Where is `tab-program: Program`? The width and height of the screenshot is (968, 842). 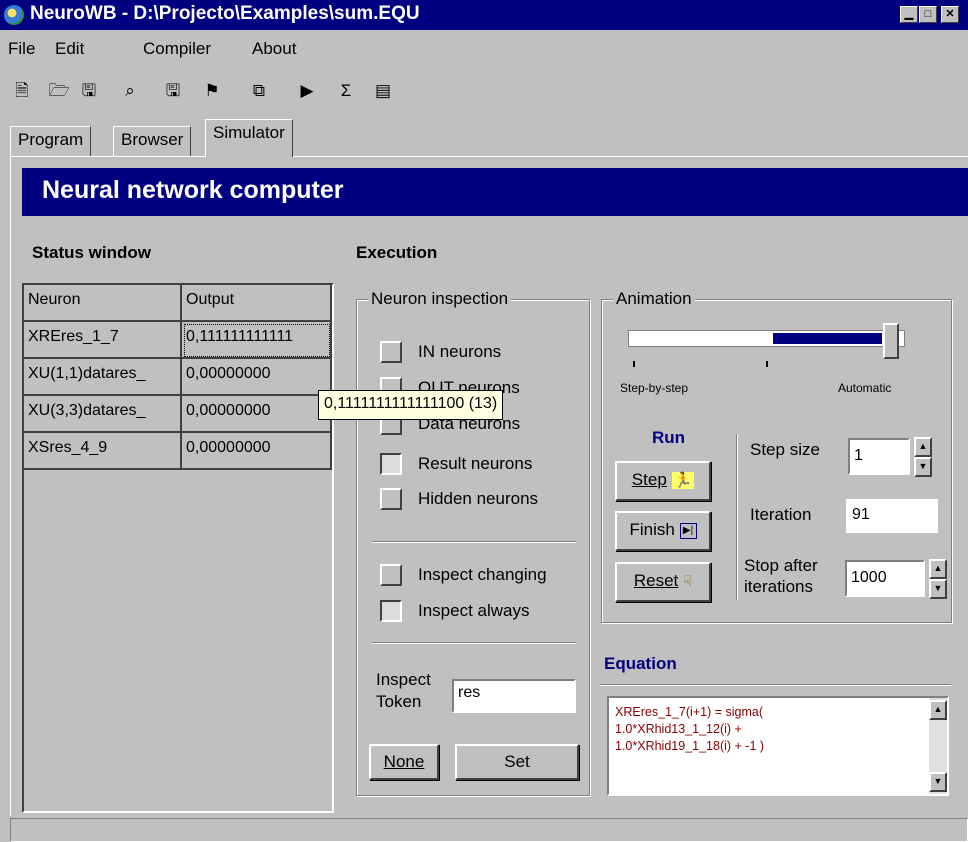
tab-program: Program is located at coordinates (51, 141).